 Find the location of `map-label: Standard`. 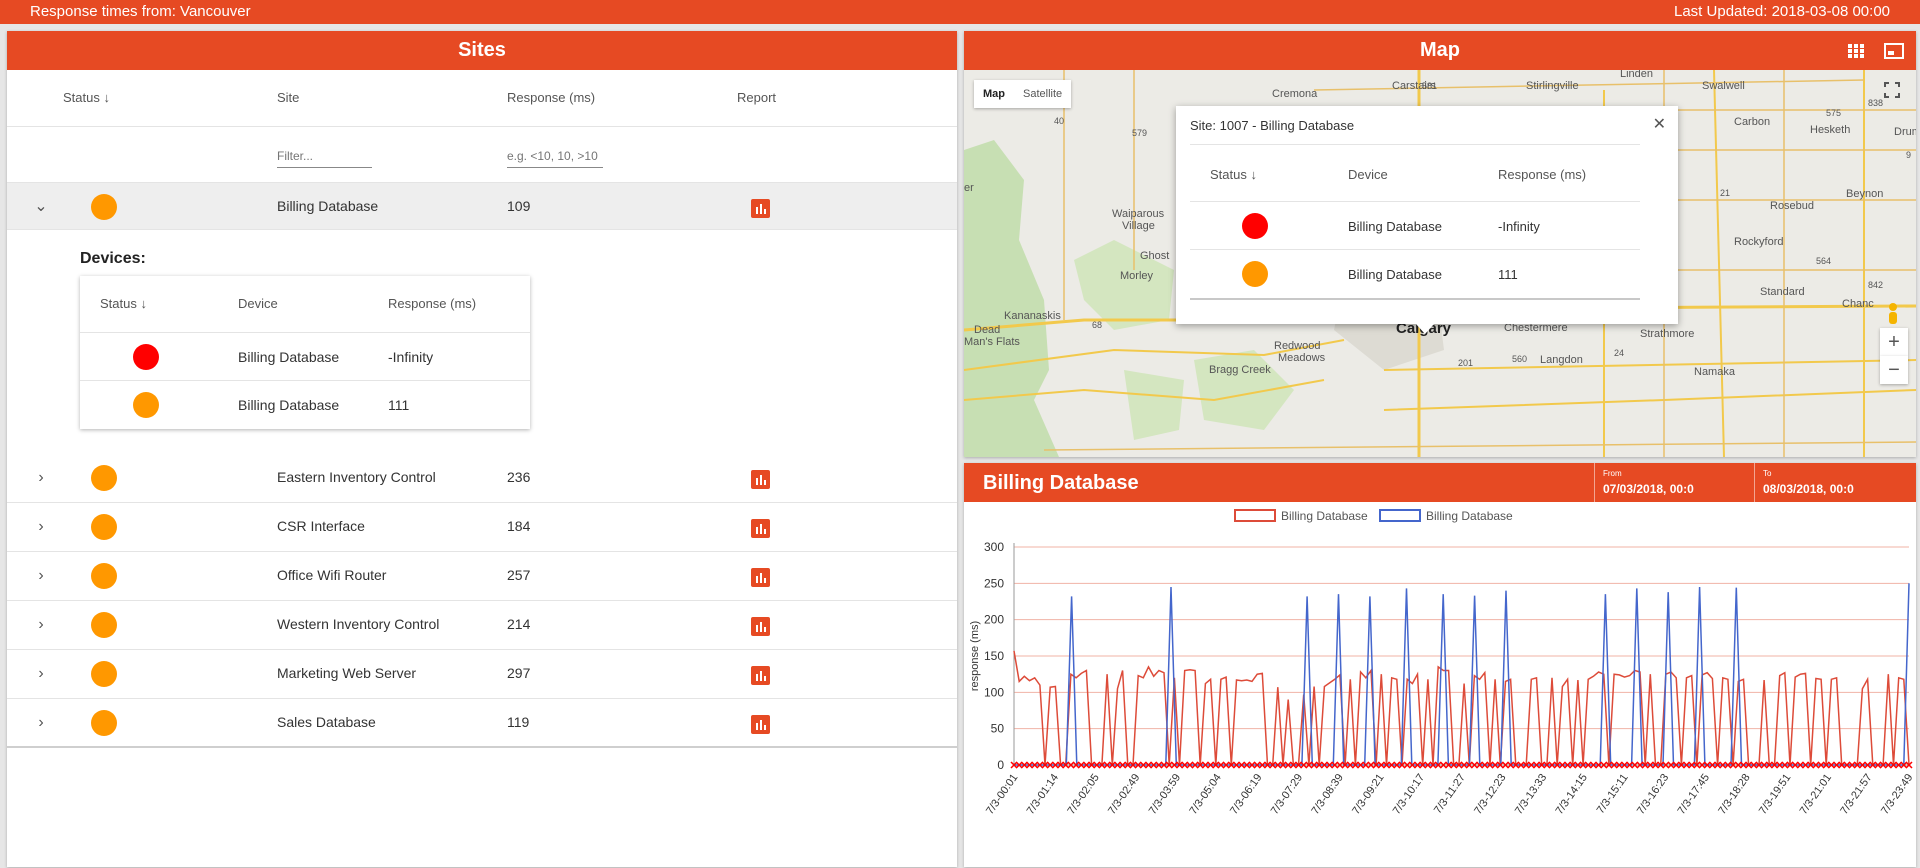

map-label: Standard is located at coordinates (1782, 292).